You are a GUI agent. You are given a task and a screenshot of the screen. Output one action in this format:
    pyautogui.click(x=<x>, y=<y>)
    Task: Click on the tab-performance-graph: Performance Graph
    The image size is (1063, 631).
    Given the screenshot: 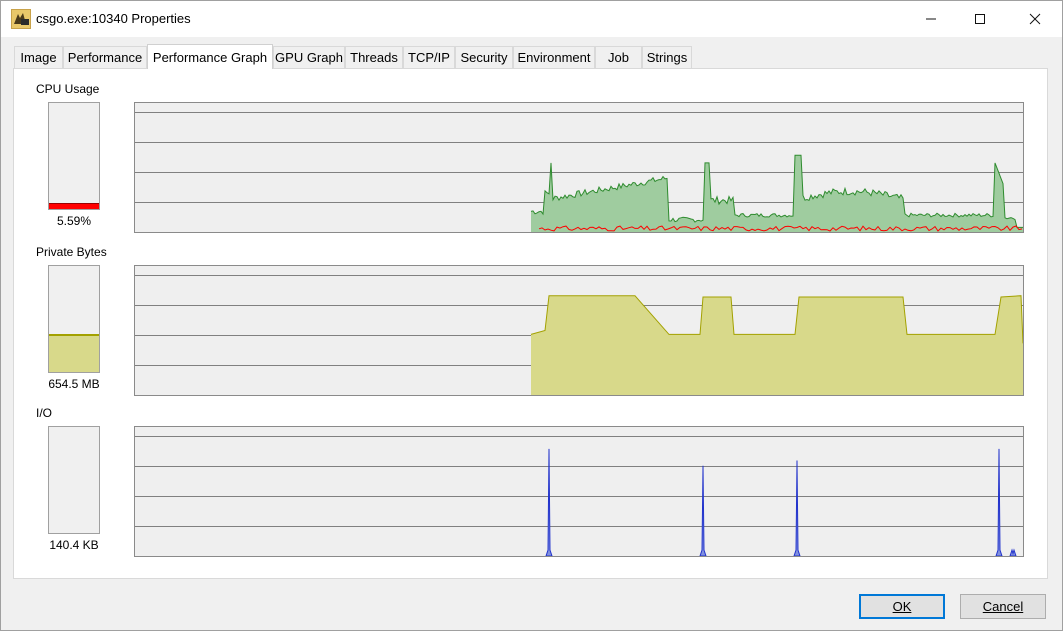 What is the action you would take?
    pyautogui.click(x=210, y=56)
    